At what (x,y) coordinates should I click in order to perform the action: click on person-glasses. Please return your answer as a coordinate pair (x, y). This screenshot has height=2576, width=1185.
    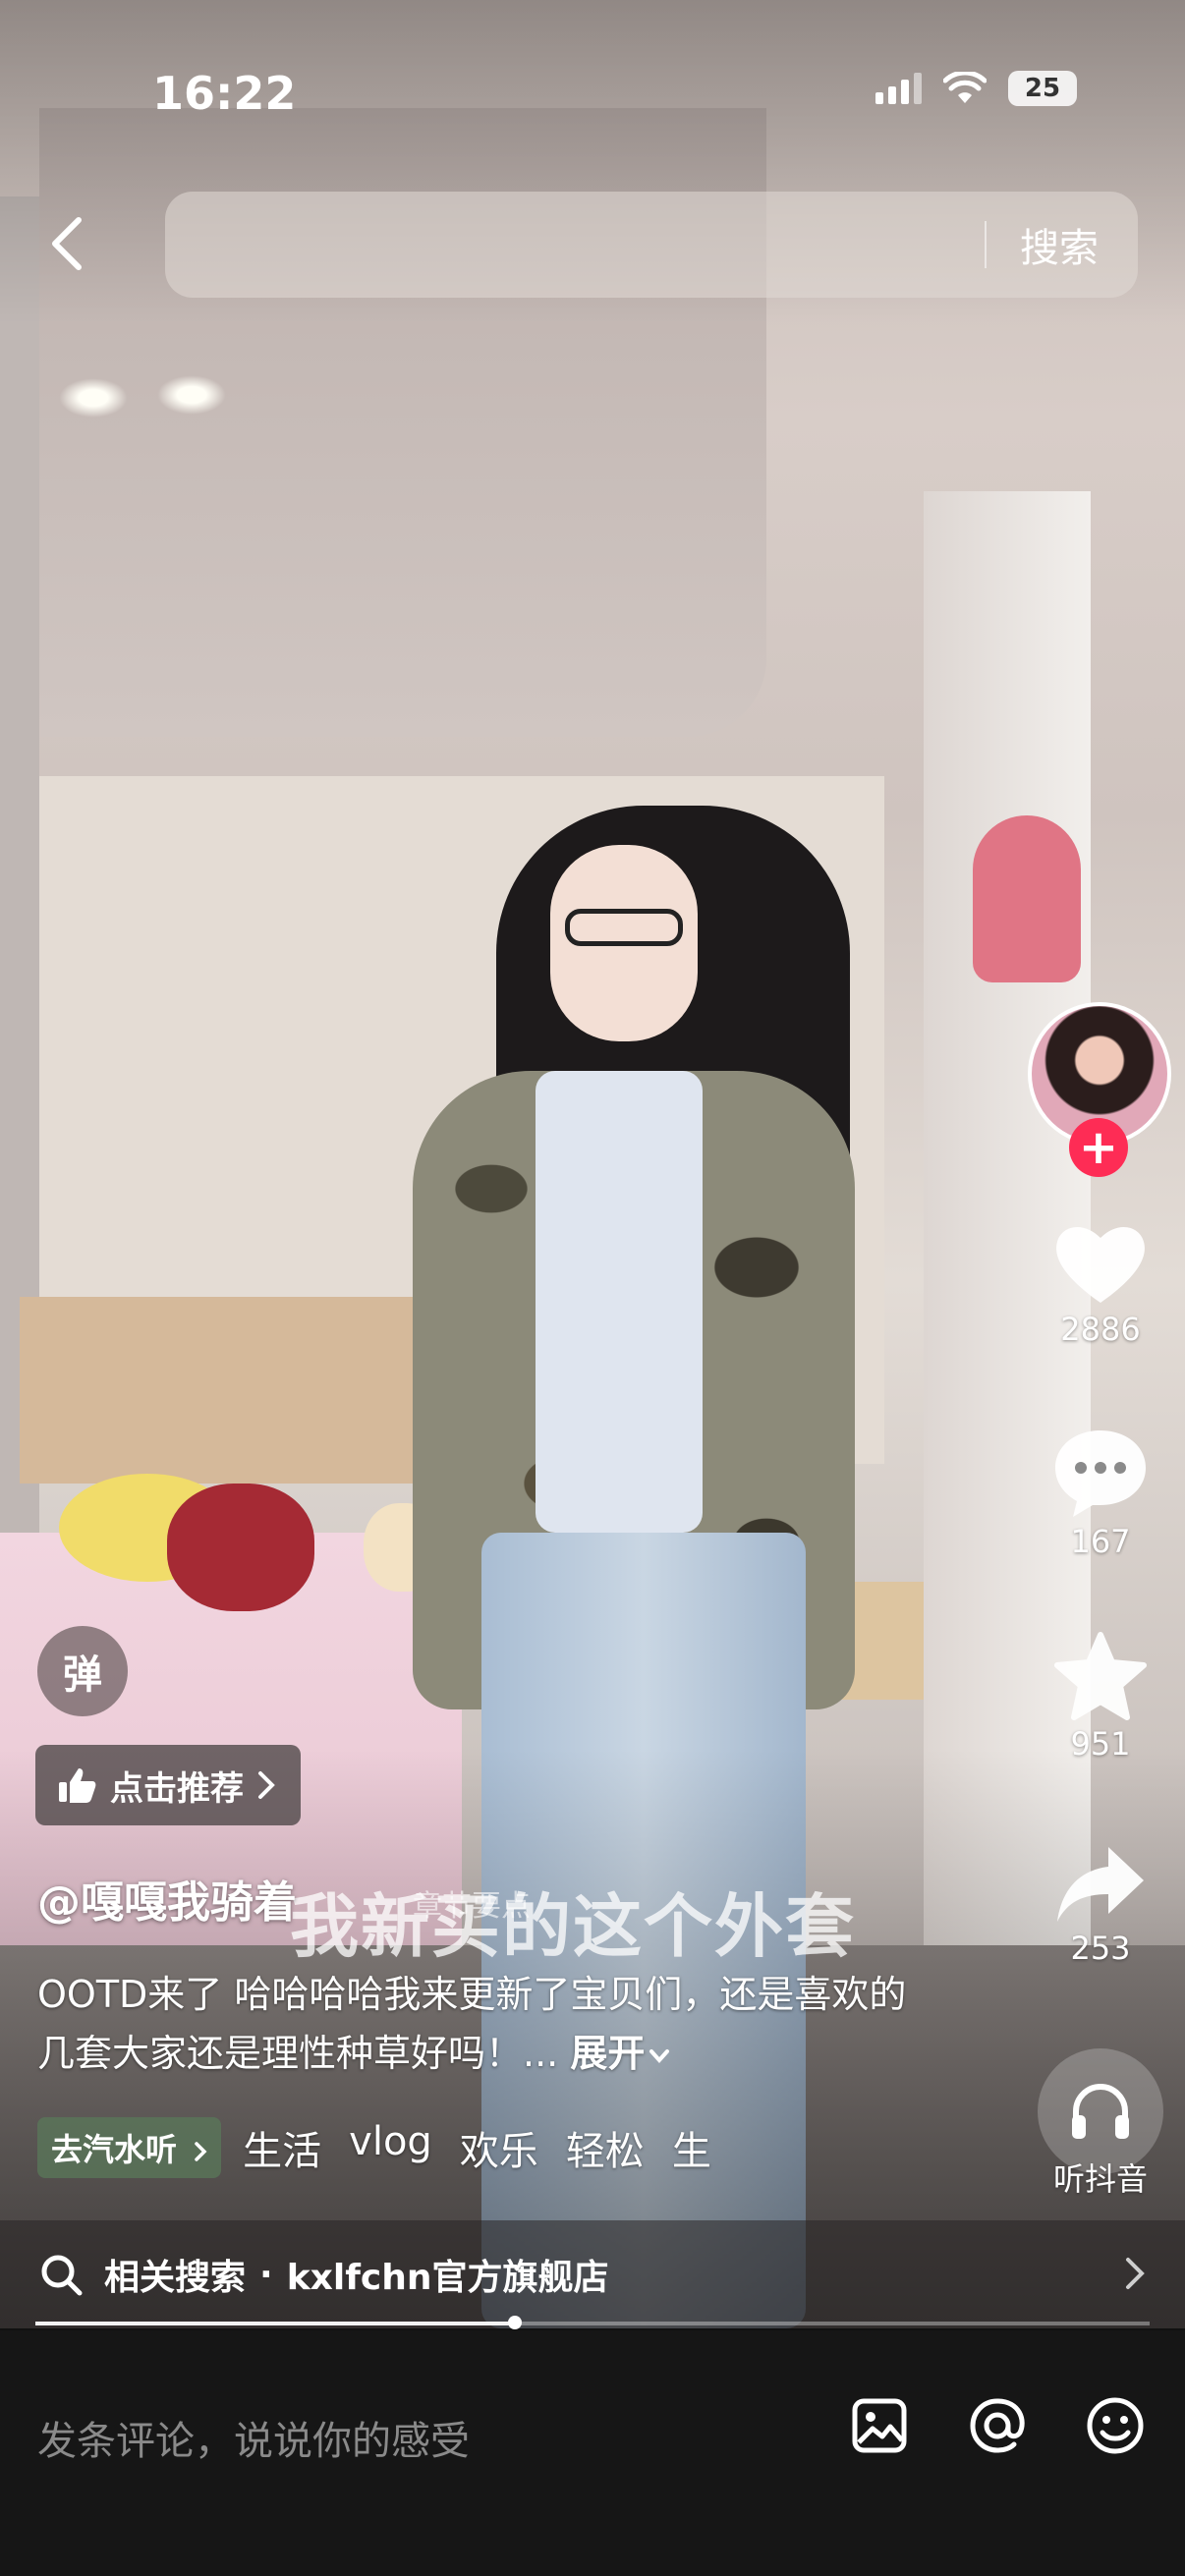
    Looking at the image, I should click on (624, 927).